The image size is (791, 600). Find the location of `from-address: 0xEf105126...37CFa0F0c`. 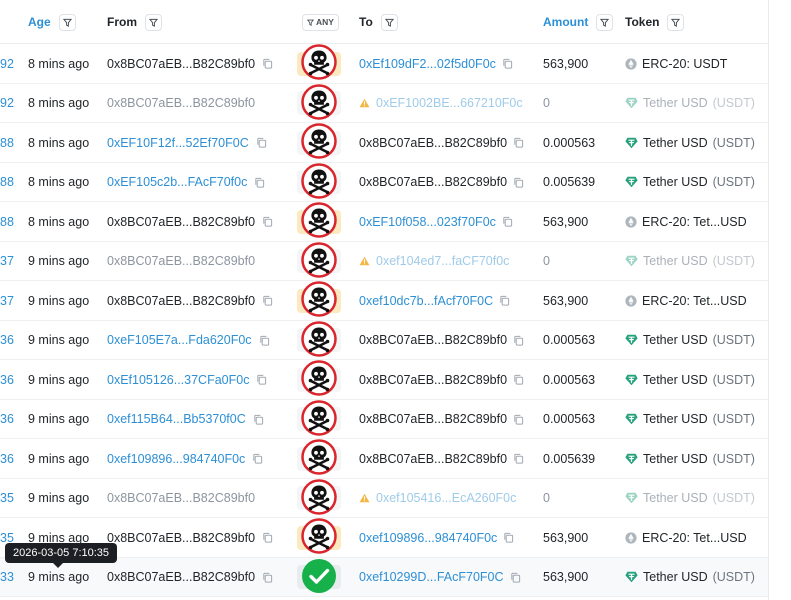

from-address: 0xEf105126...37CFa0F0c is located at coordinates (178, 380).